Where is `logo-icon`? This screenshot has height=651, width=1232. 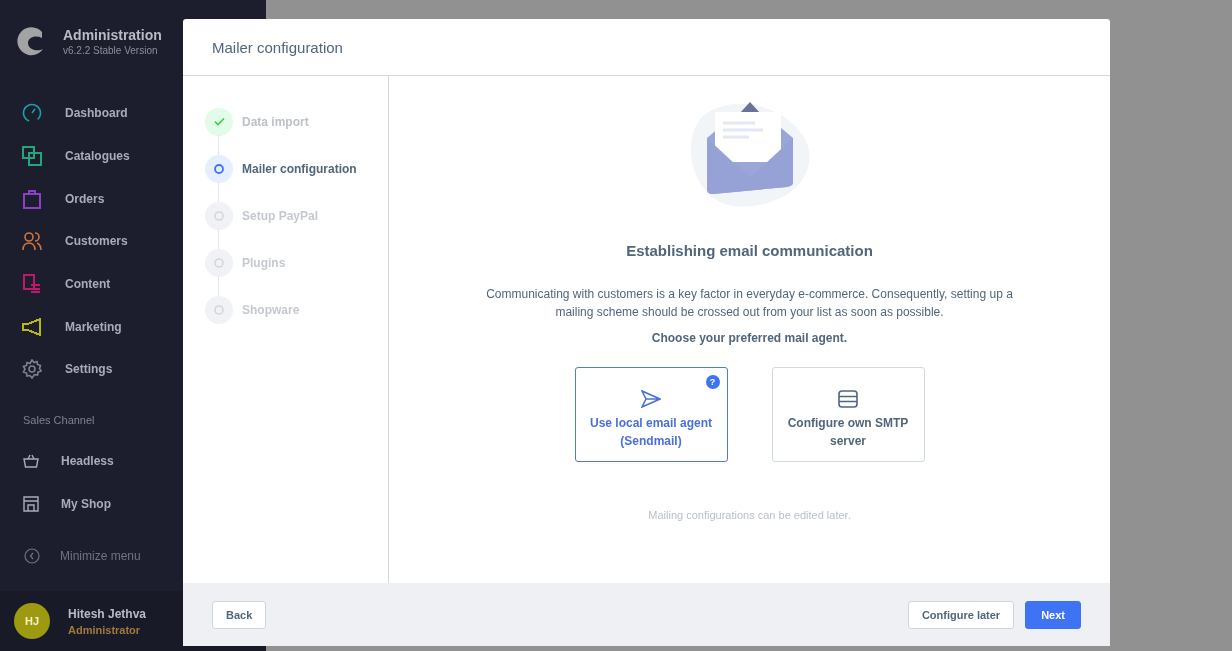
logo-icon is located at coordinates (31, 41).